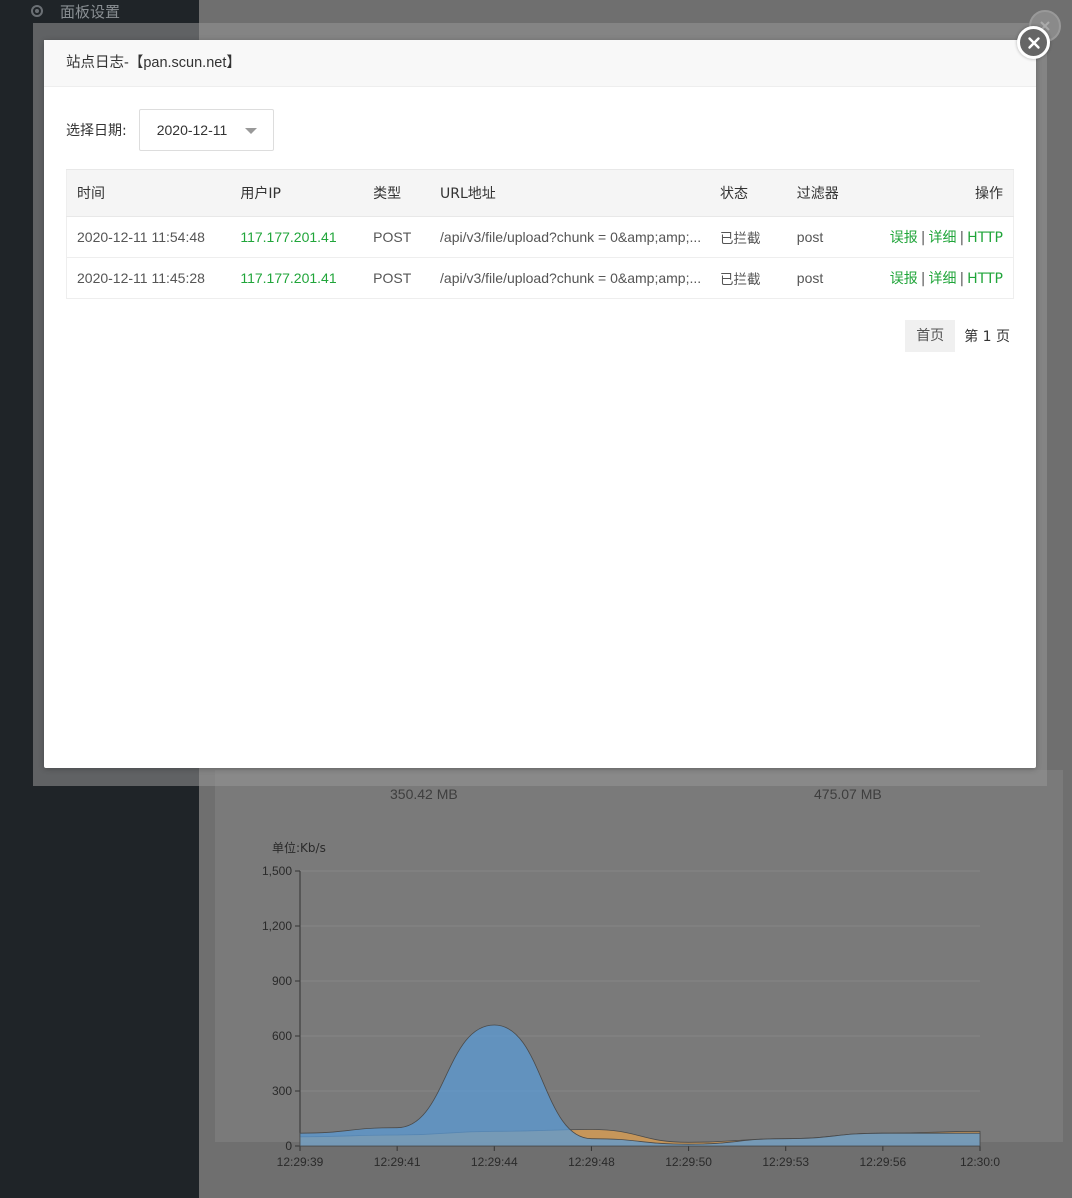 The height and width of the screenshot is (1198, 1072). I want to click on x-tick-label: 12:29:53, so click(785, 1162).